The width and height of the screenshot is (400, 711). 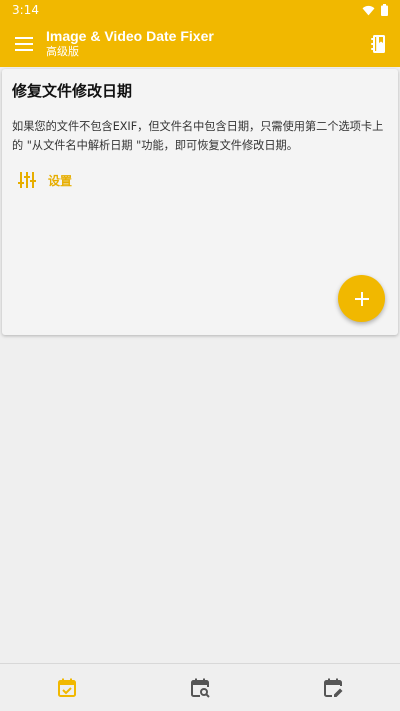 I want to click on bottom-navigation, so click(x=200, y=687).